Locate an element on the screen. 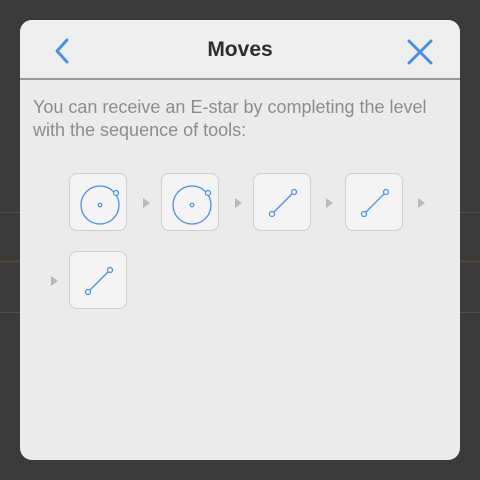 The width and height of the screenshot is (480, 480). dialog-title: Moves is located at coordinates (240, 49).